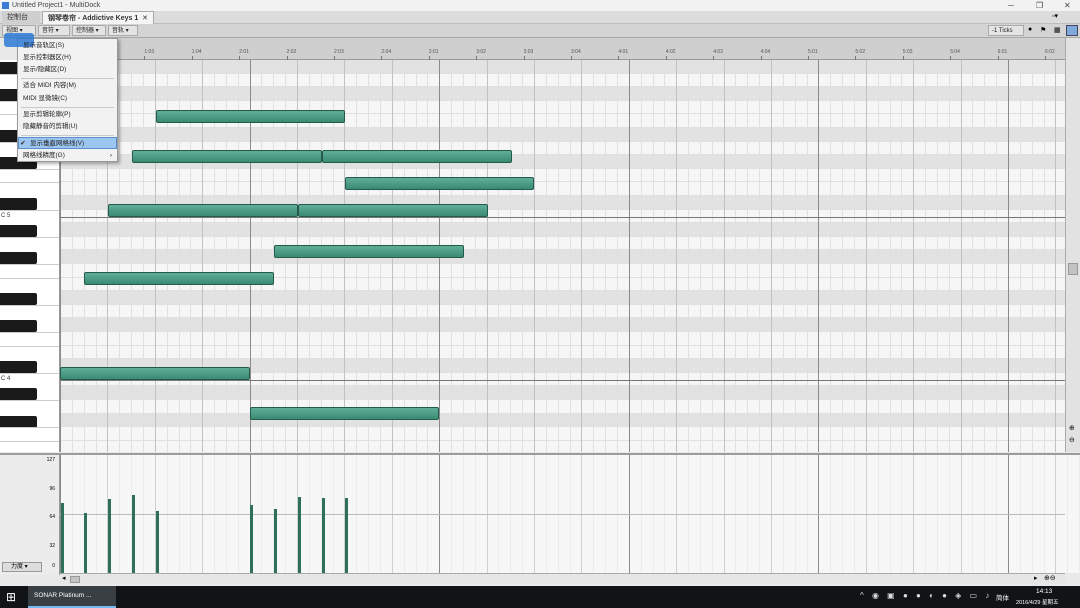  Describe the element at coordinates (926, 595) in the screenshot. I see `tray-icons: ^ ◉ ▣ ● ● ◐ ● ◈ ▭ ♪` at that location.